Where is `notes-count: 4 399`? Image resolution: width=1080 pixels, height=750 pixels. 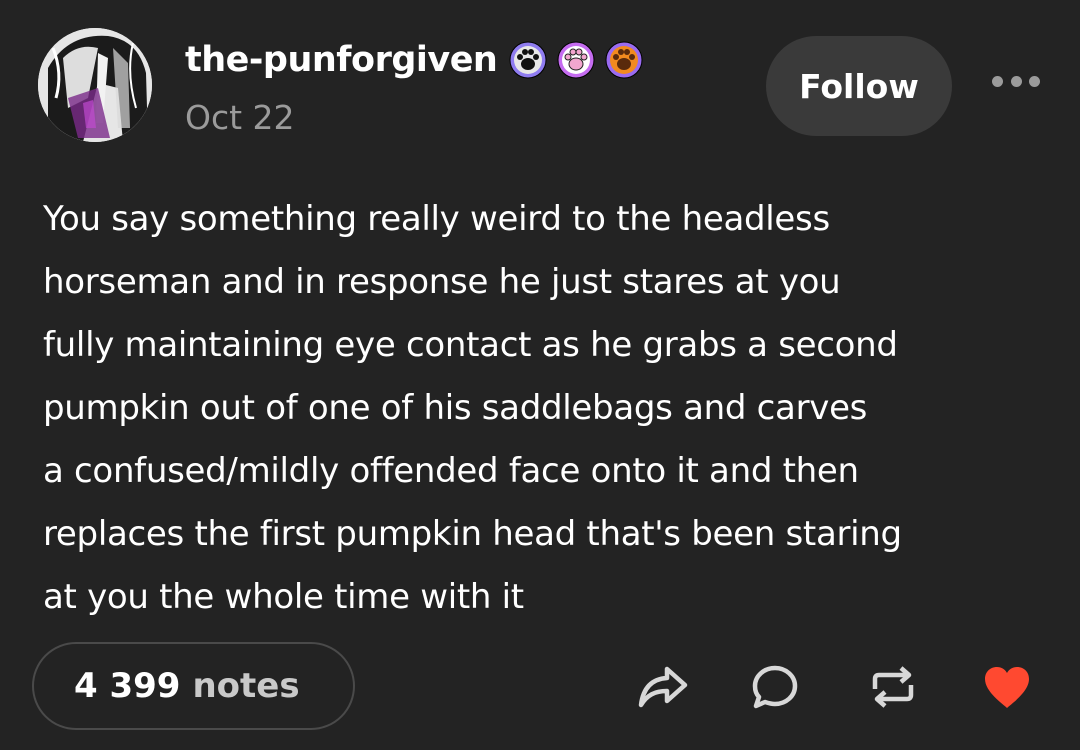
notes-count: 4 399 is located at coordinates (127, 686).